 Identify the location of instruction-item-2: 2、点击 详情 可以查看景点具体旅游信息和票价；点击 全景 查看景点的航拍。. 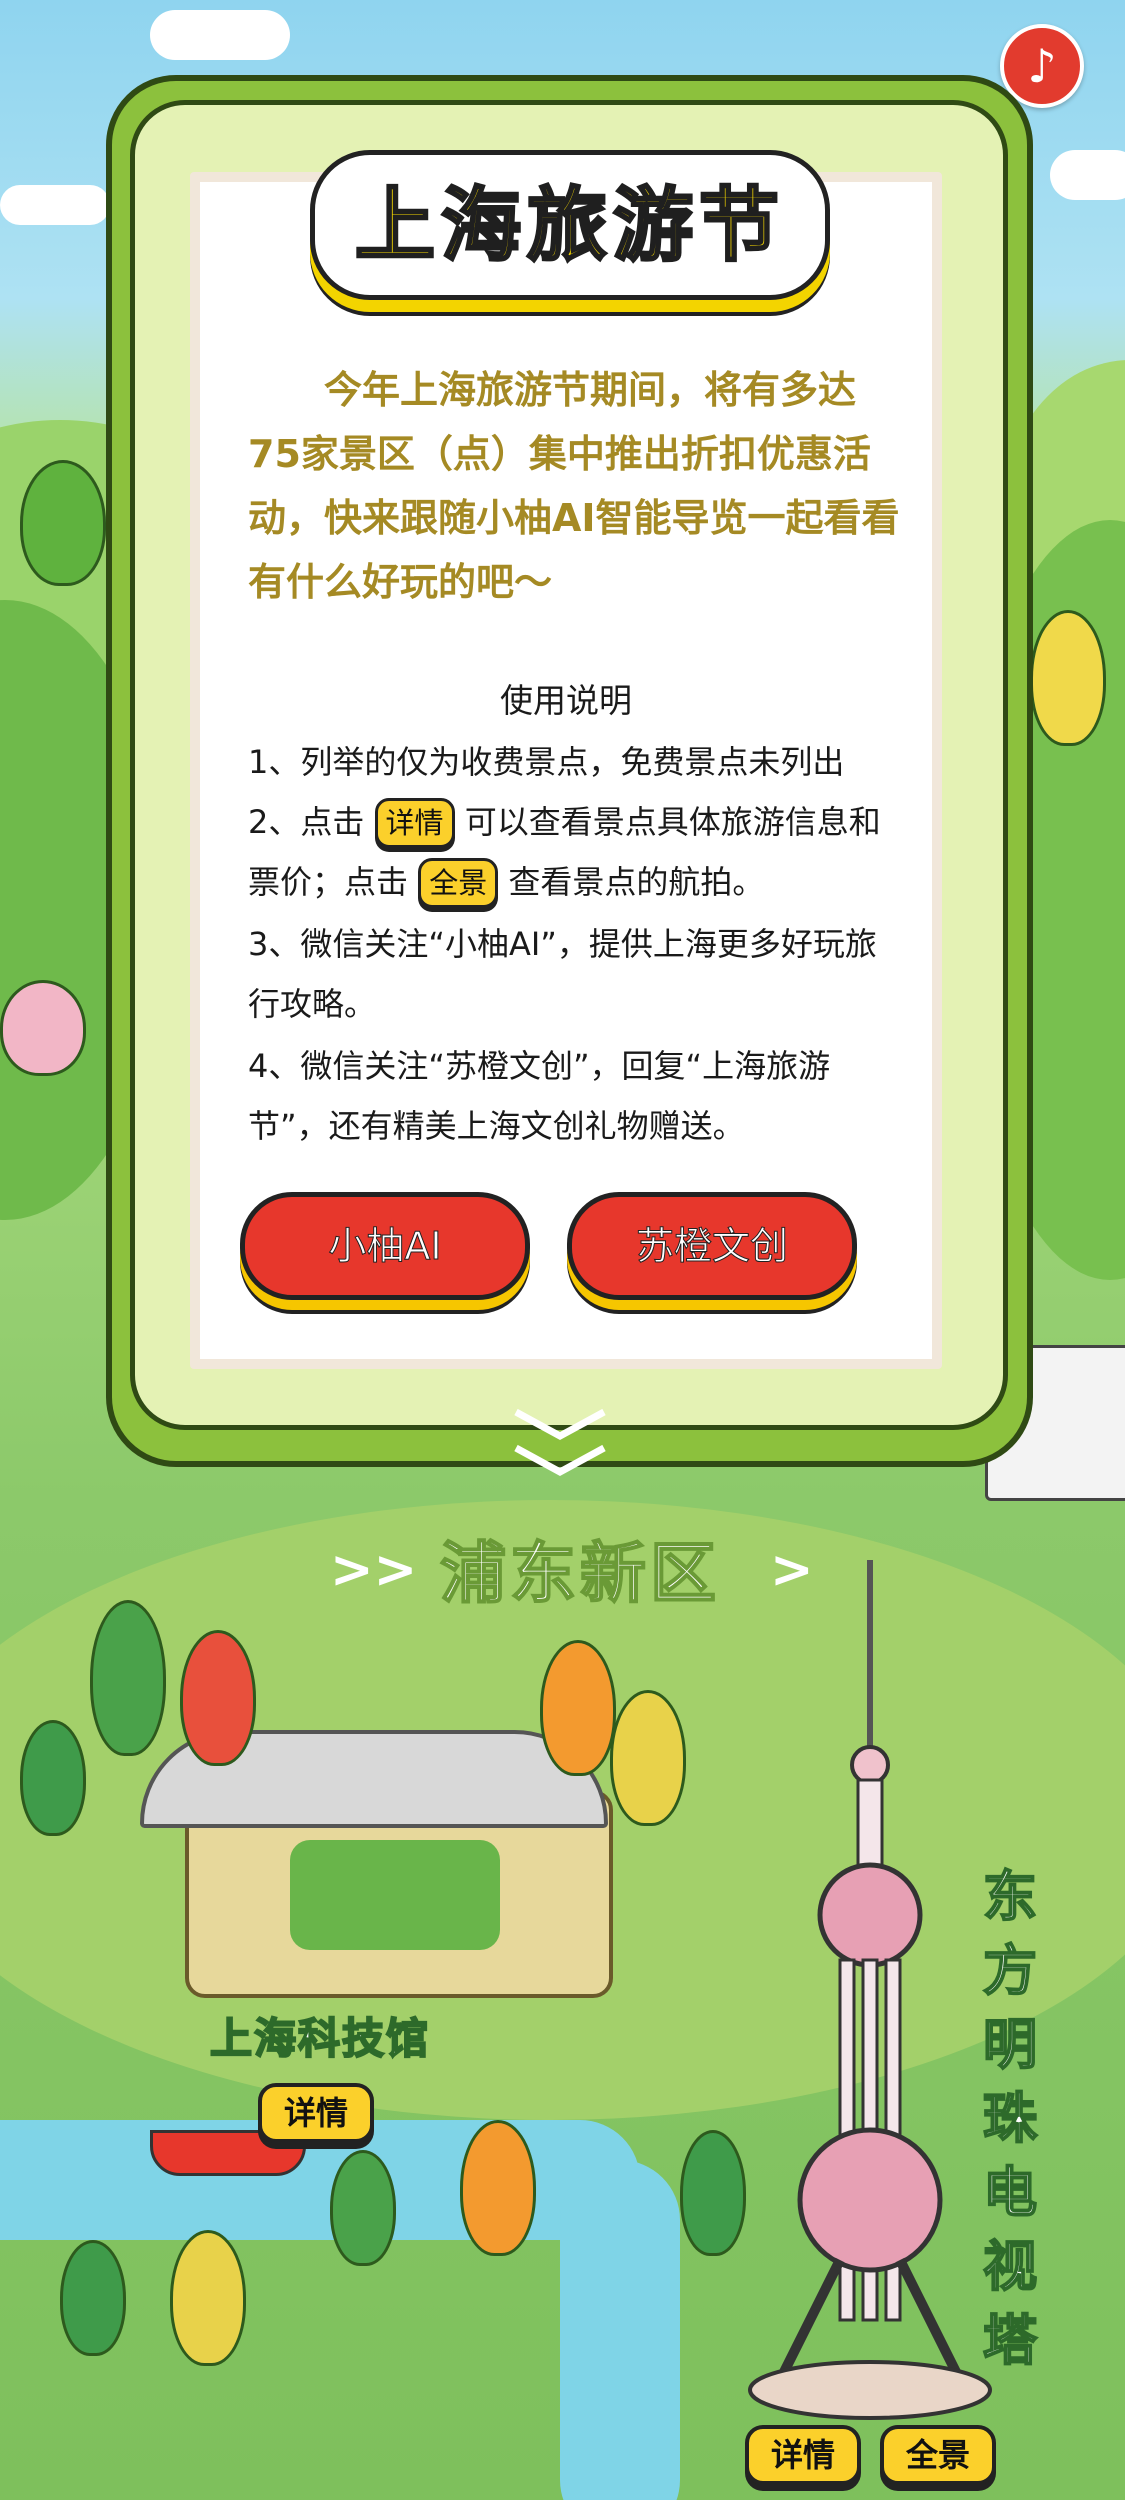
(575, 852).